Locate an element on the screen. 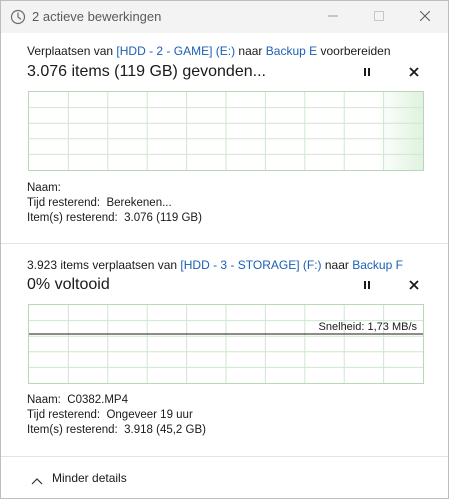 The width and height of the screenshot is (449, 499). operation-2-destination-link: Backup F is located at coordinates (377, 265).